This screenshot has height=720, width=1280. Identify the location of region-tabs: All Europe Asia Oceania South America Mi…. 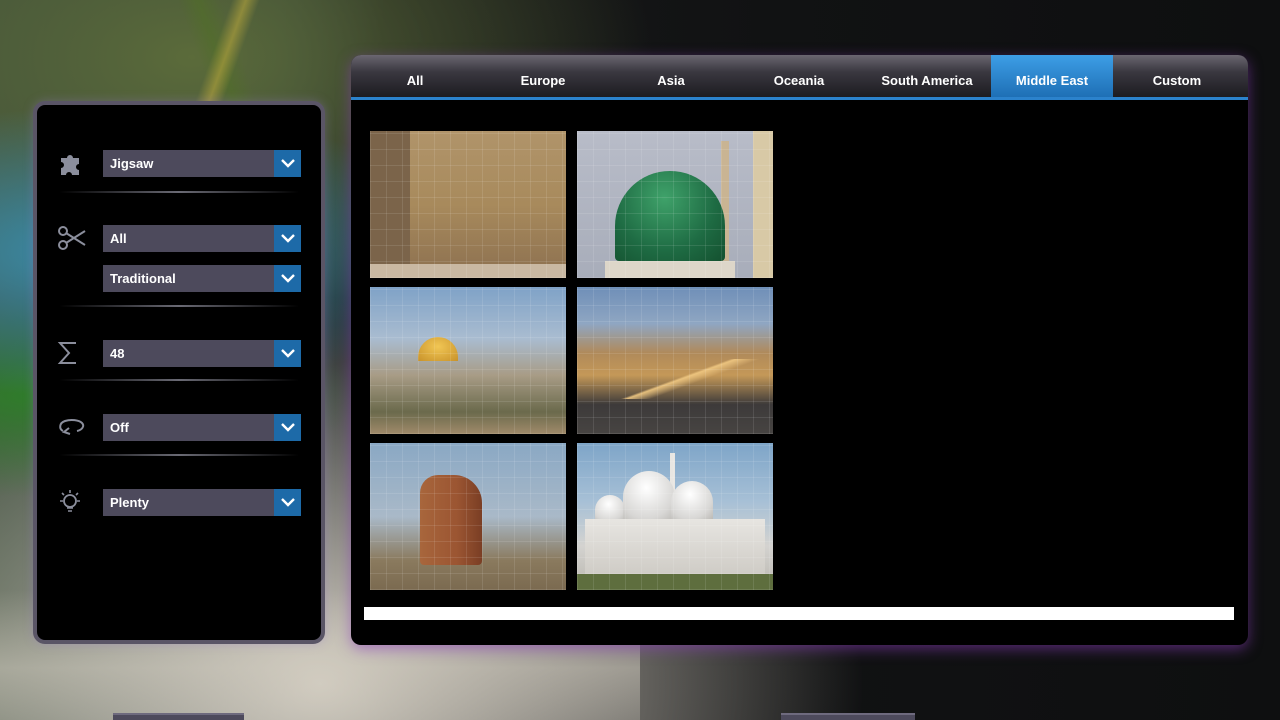
(799, 77).